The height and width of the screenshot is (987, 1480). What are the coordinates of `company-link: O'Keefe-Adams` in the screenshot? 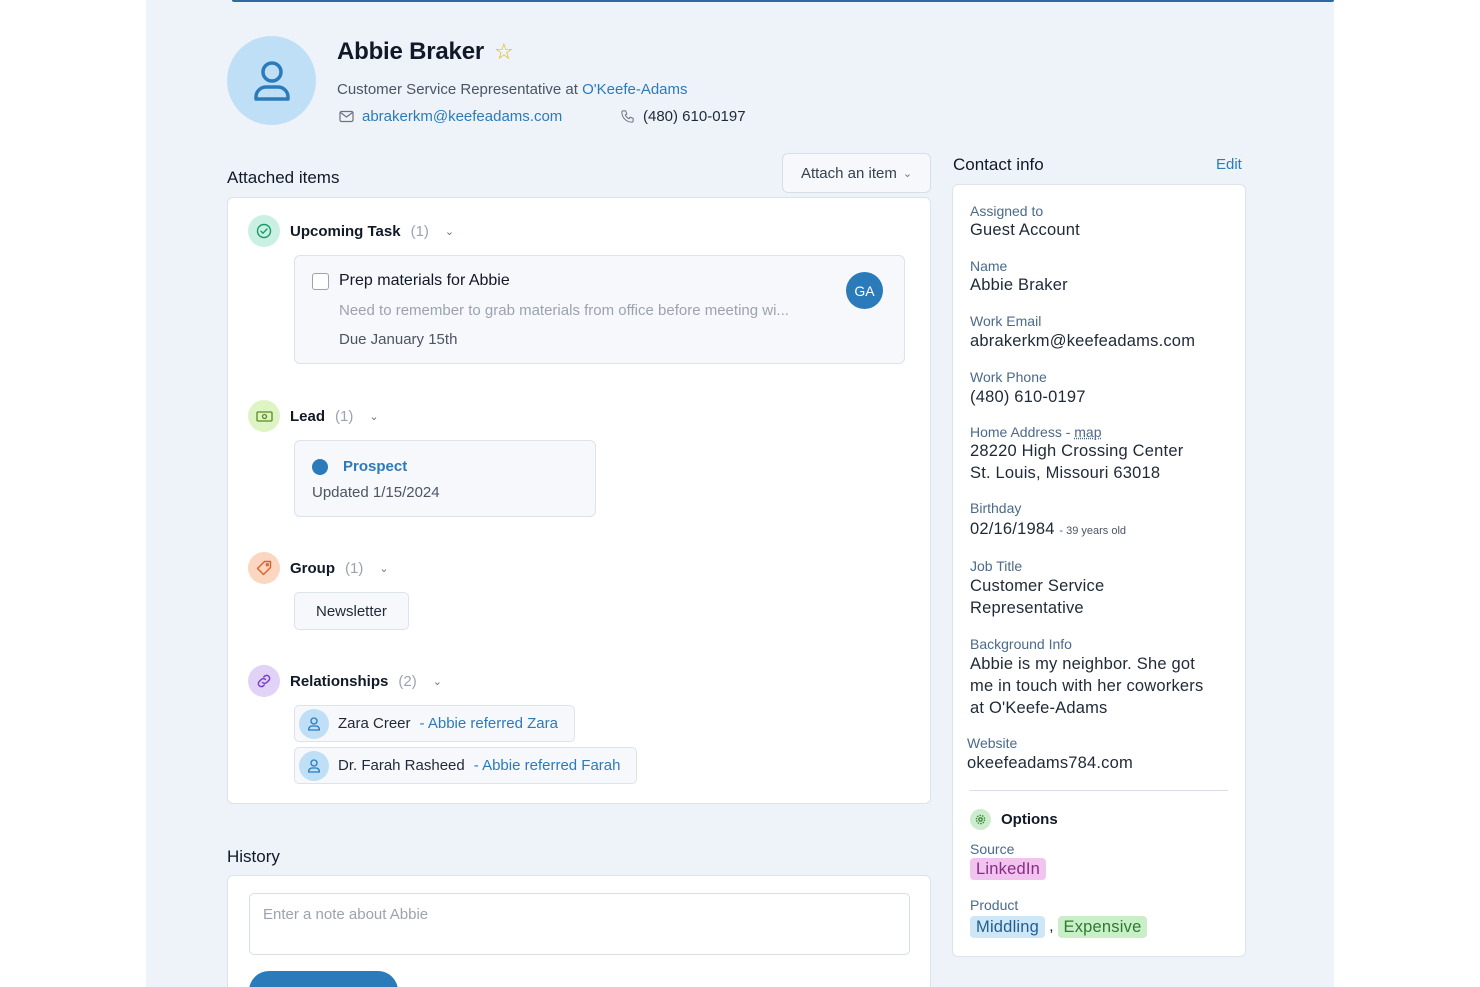 It's located at (634, 89).